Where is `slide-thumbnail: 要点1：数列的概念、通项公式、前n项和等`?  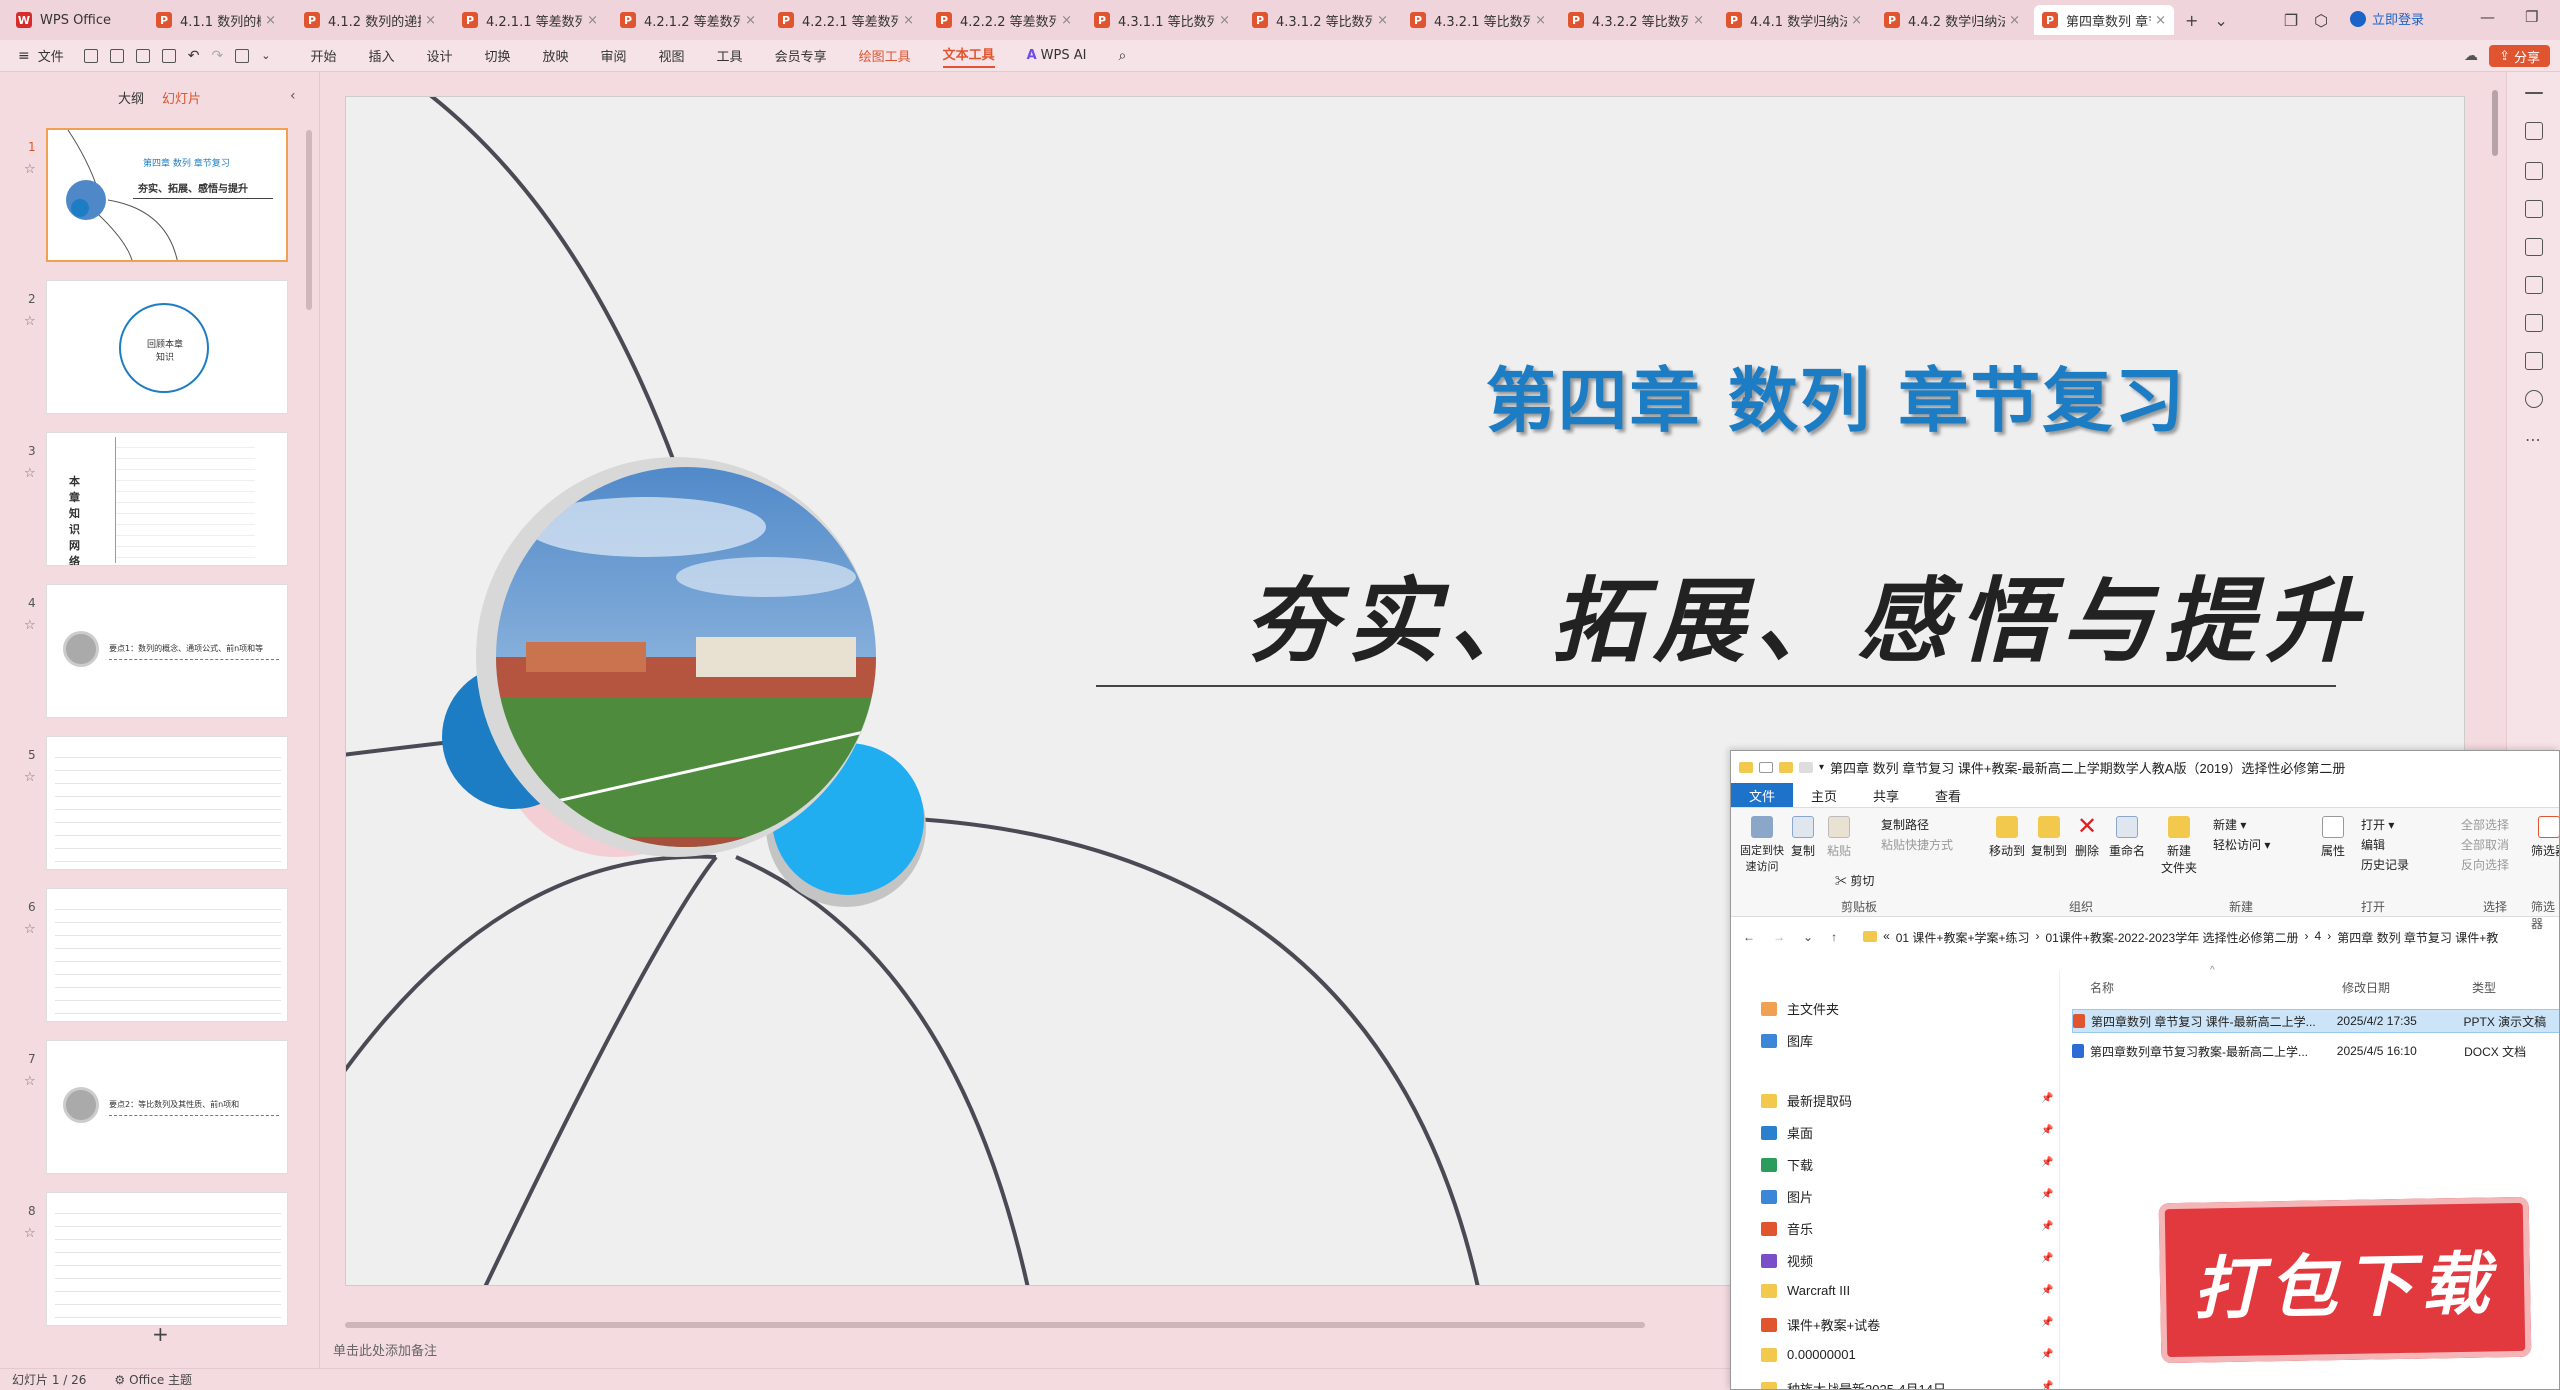 slide-thumbnail: 要点1：数列的概念、通项公式、前n项和等 is located at coordinates (167, 651).